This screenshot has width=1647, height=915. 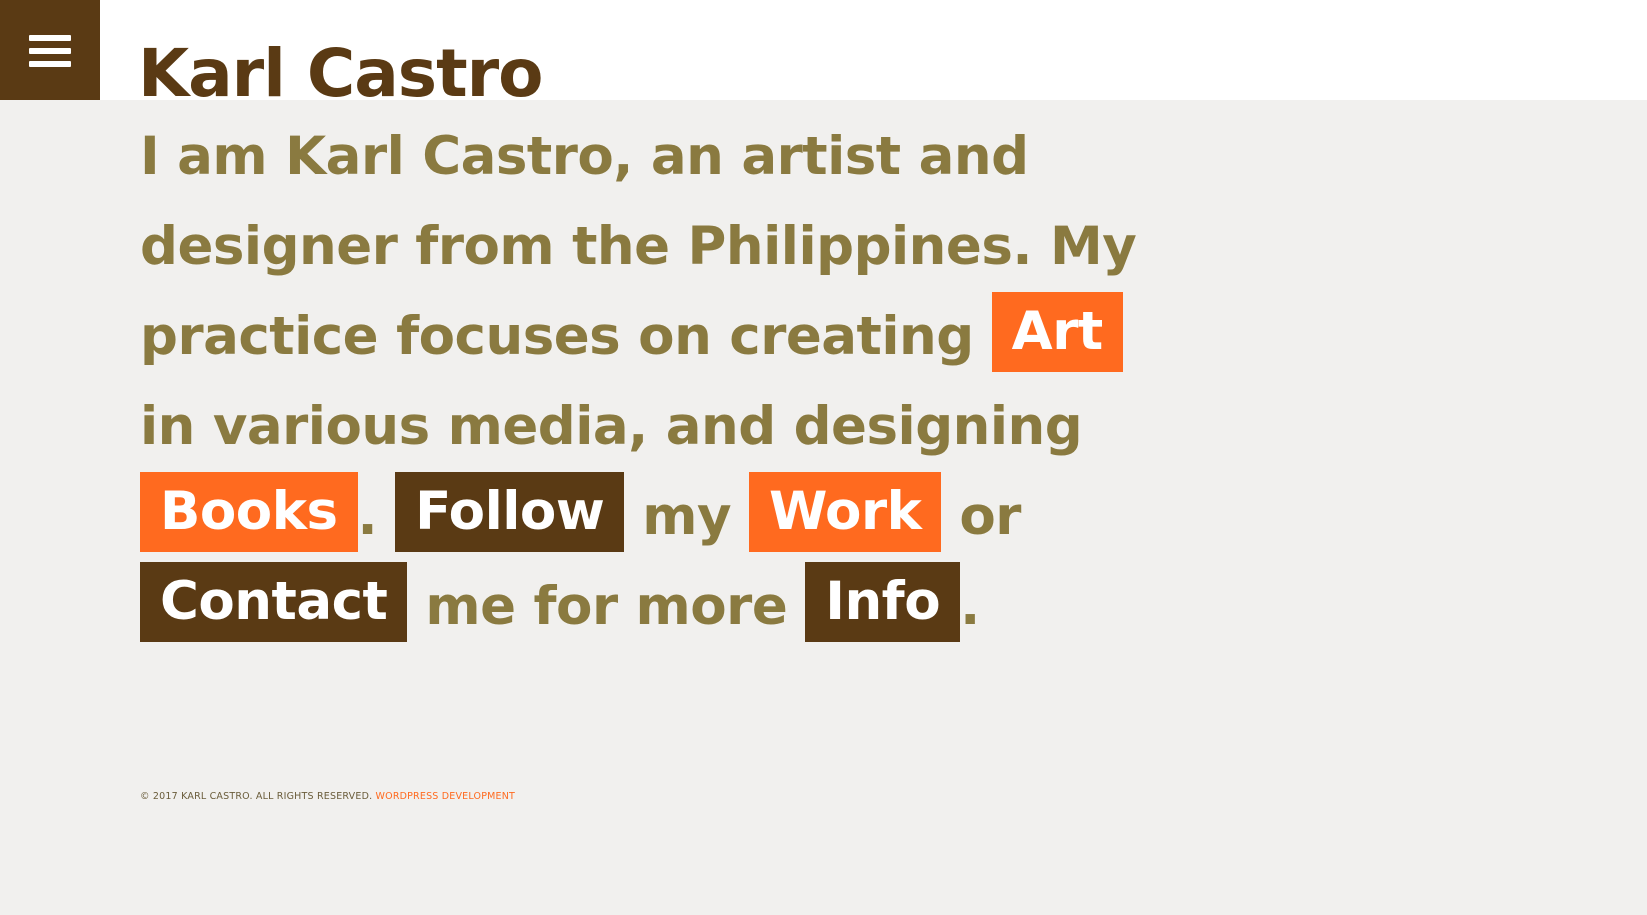 I want to click on intro-line-3: practice focuses on creating Art, so click(x=640, y=337).